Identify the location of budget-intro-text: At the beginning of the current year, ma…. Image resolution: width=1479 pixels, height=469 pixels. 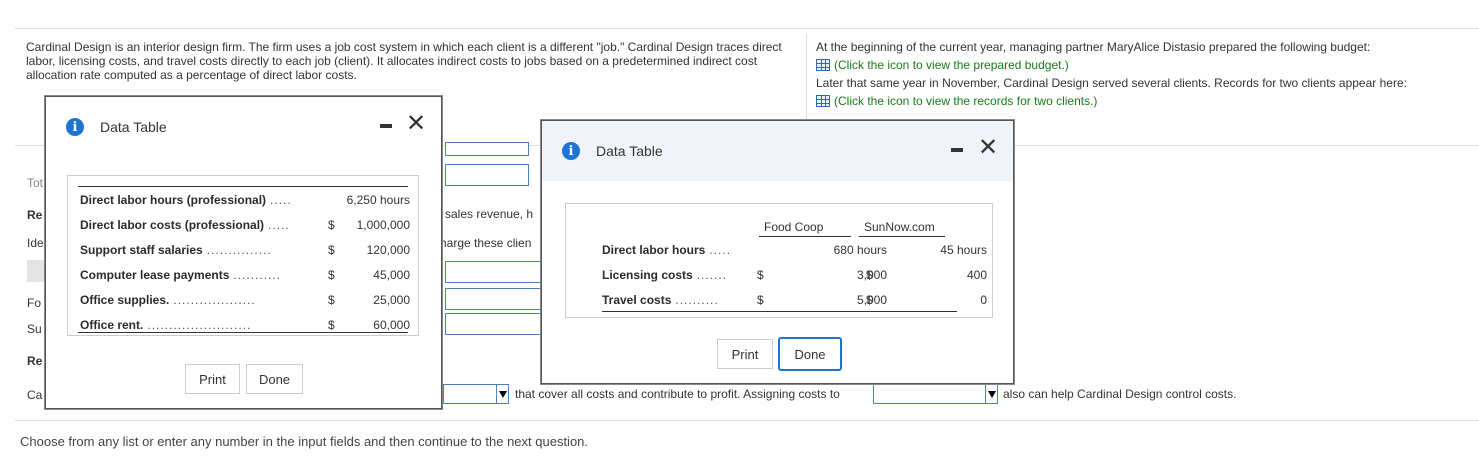
(1093, 47).